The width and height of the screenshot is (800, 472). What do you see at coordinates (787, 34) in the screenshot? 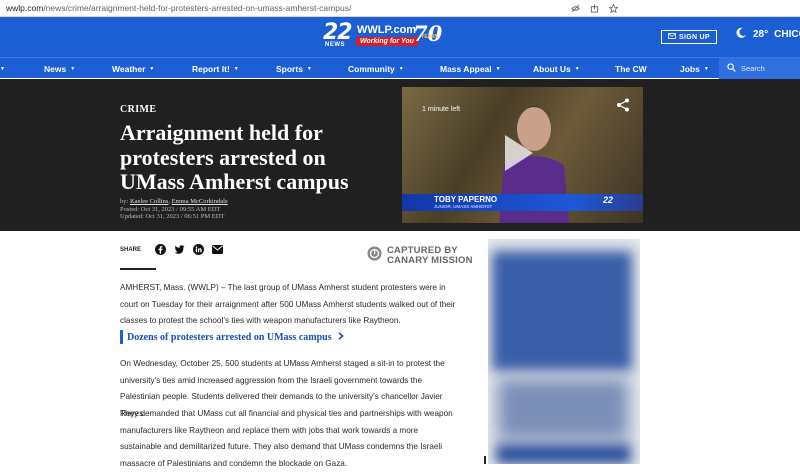
I see `weather-city: CHICOP` at bounding box center [787, 34].